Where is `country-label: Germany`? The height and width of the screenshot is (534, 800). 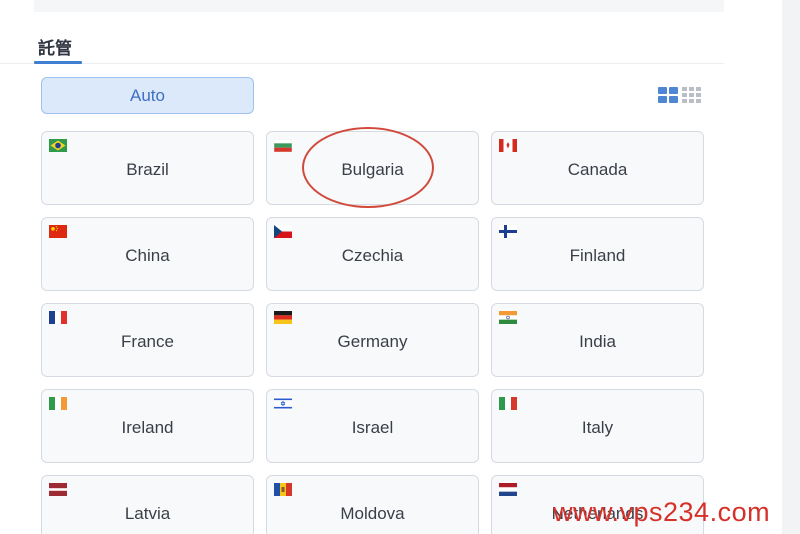
country-label: Germany is located at coordinates (372, 341).